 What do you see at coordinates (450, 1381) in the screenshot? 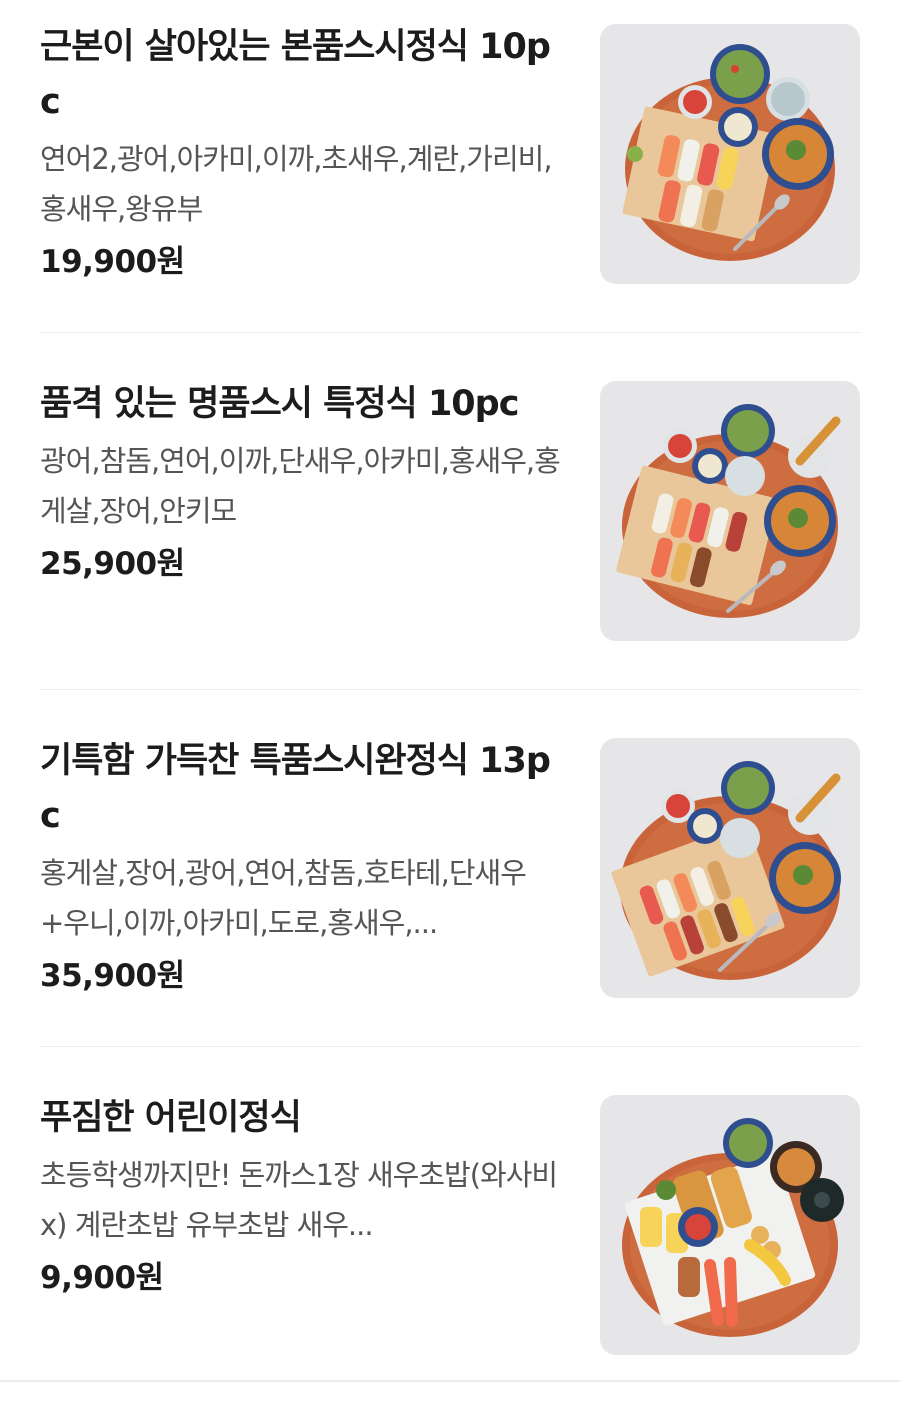
I see `bottom-divider` at bounding box center [450, 1381].